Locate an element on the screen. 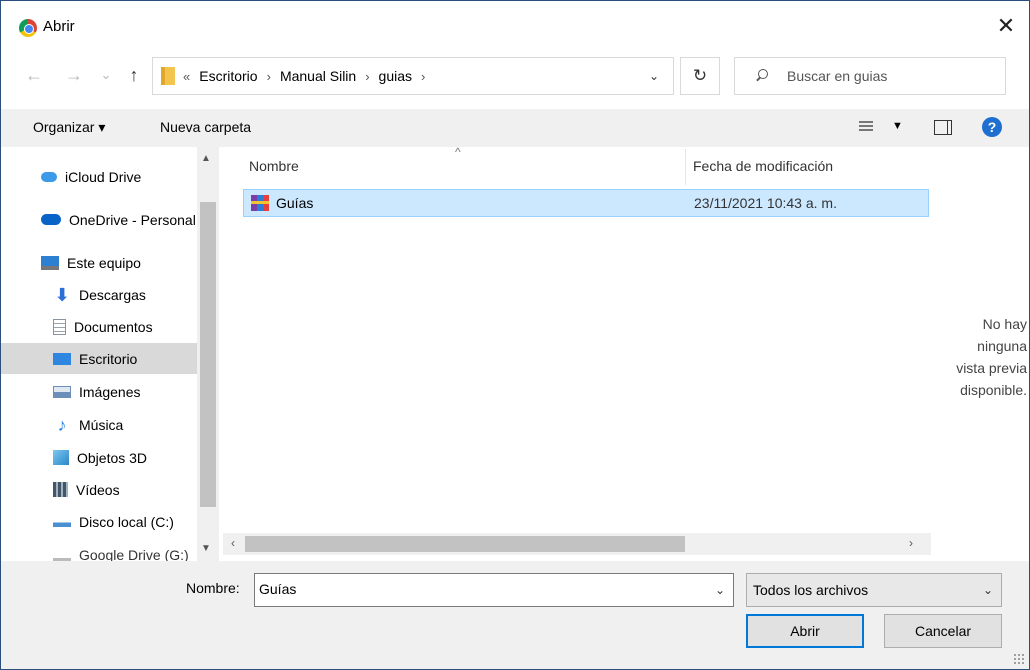  scroll-down-icon: ▼ is located at coordinates (206, 548).